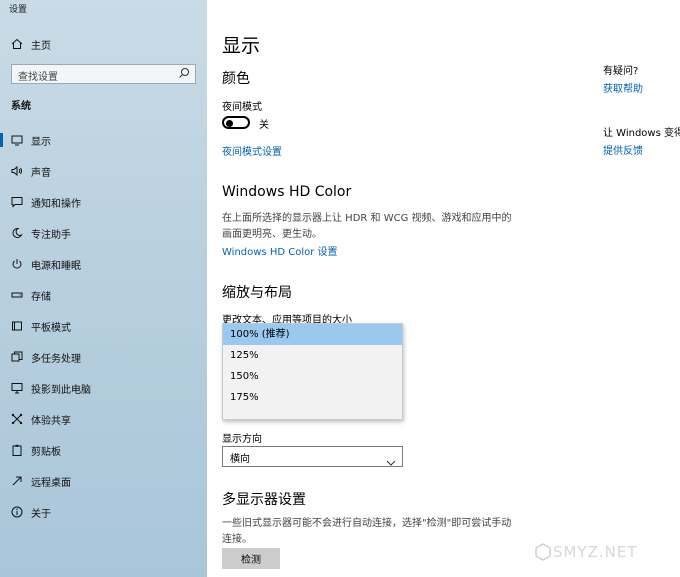  I want to click on scale-option: 100% (推荐), so click(312, 334).